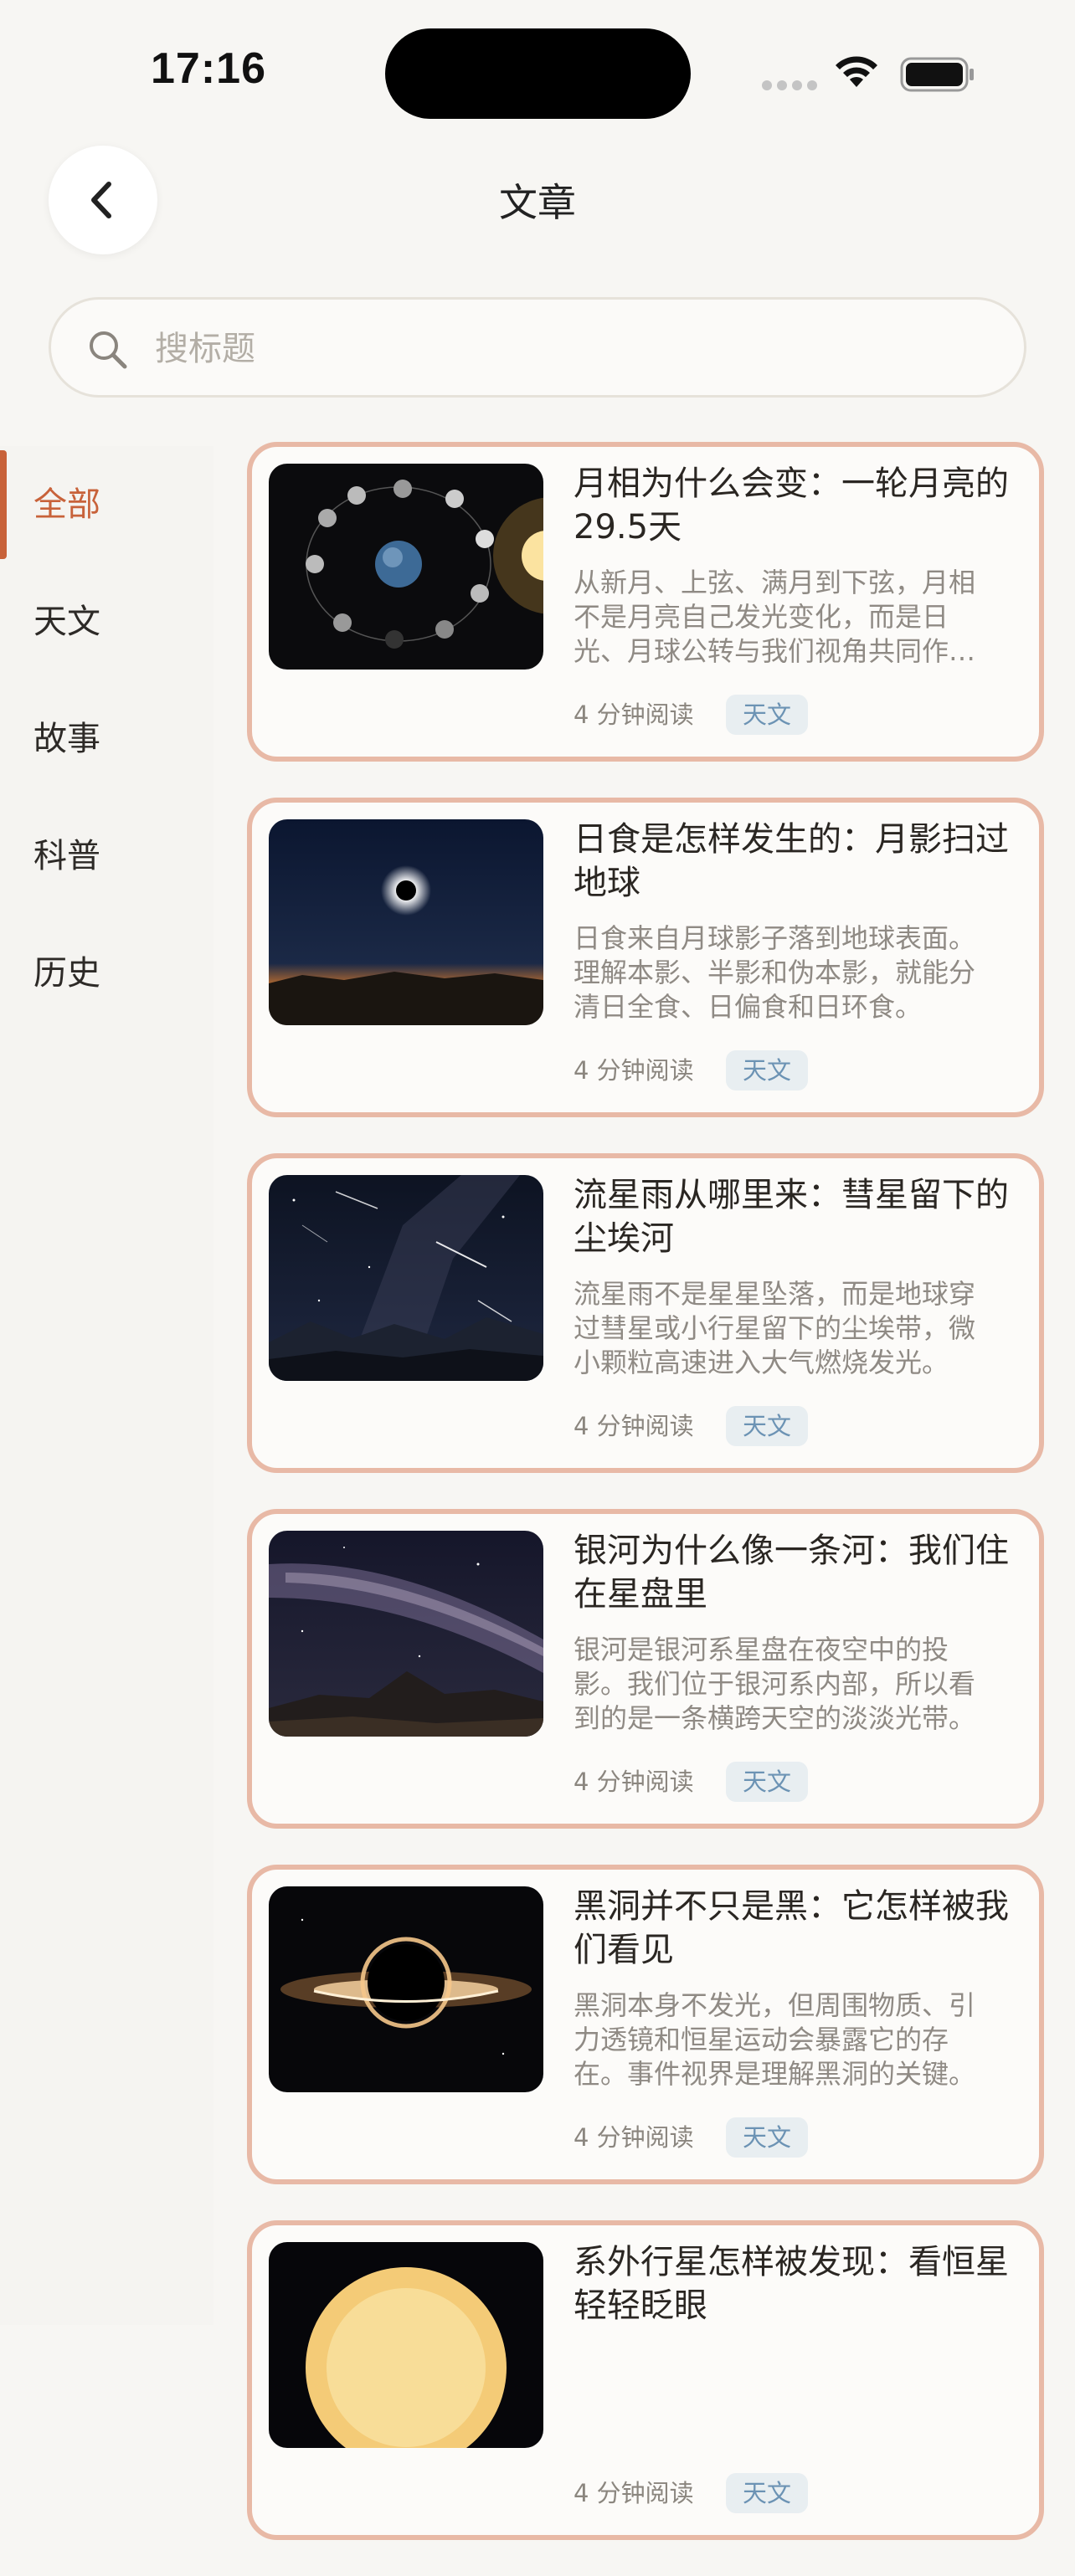  I want to click on article-title: 系外行星怎样被发现：看恒星轻轻眨眼, so click(792, 2284).